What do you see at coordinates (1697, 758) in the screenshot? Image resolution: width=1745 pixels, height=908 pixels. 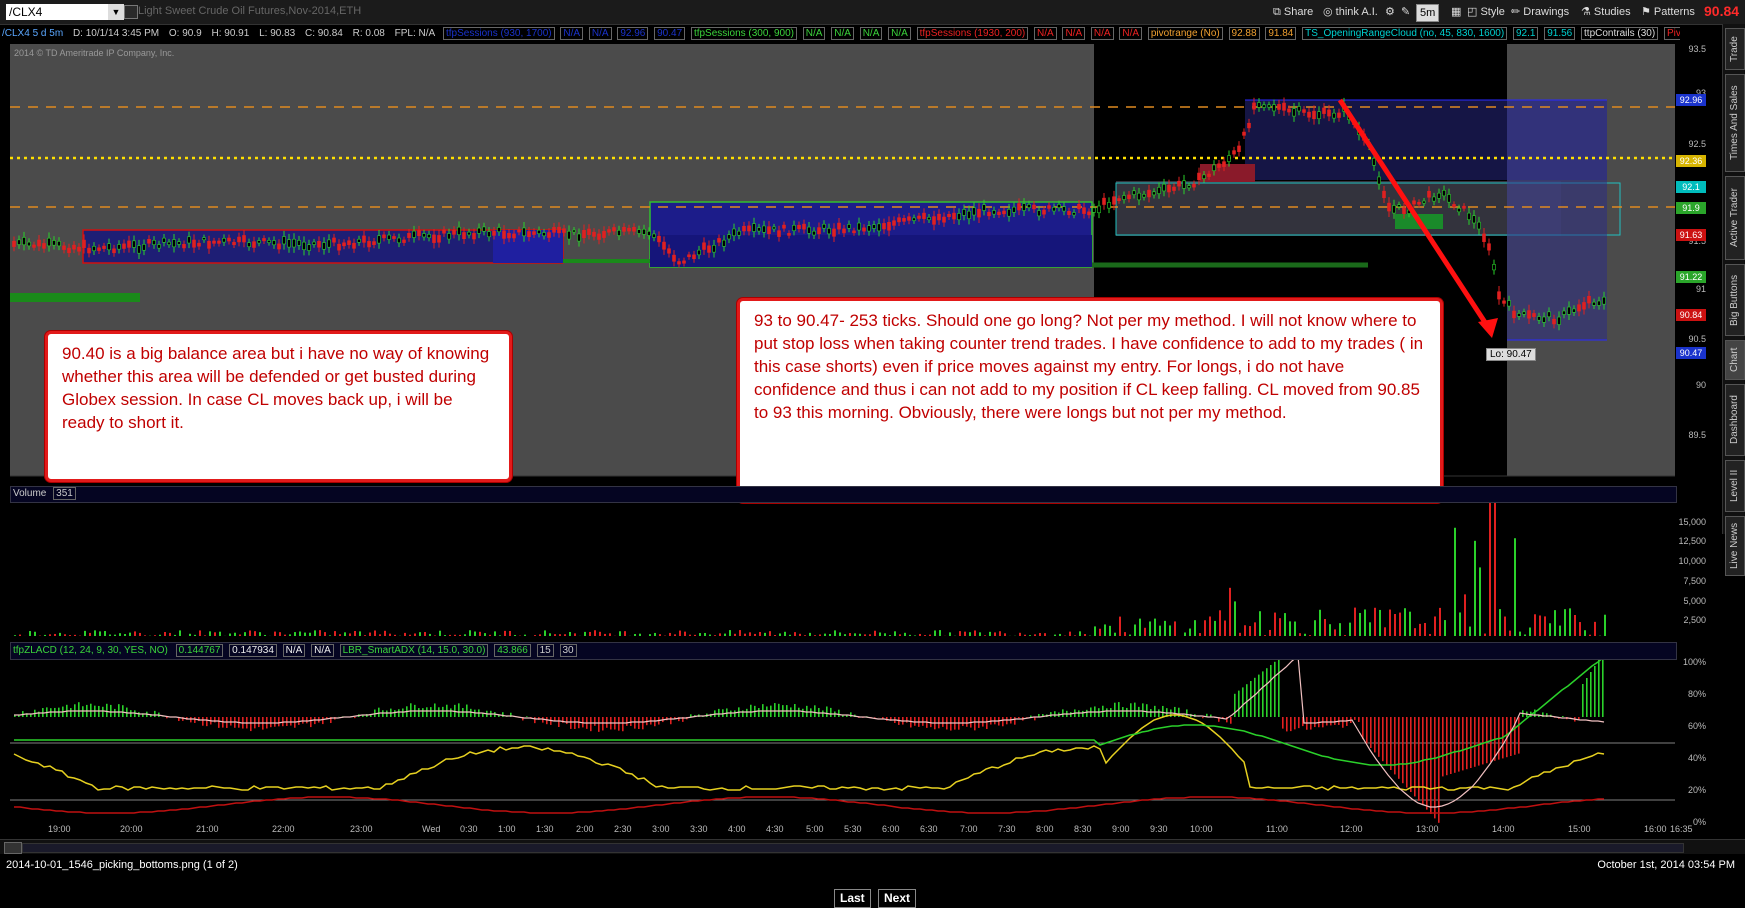 I see `ind-axis-label: 40%` at bounding box center [1697, 758].